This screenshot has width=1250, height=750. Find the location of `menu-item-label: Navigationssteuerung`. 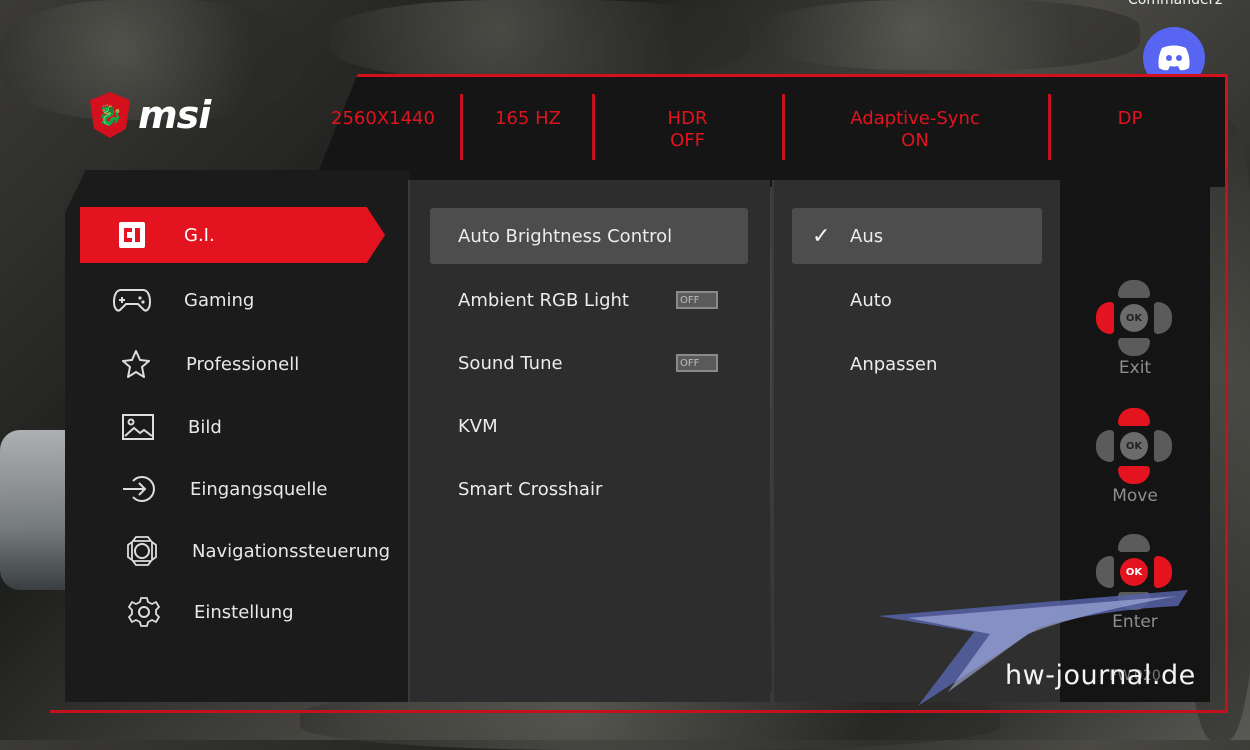

menu-item-label: Navigationssteuerung is located at coordinates (291, 551).